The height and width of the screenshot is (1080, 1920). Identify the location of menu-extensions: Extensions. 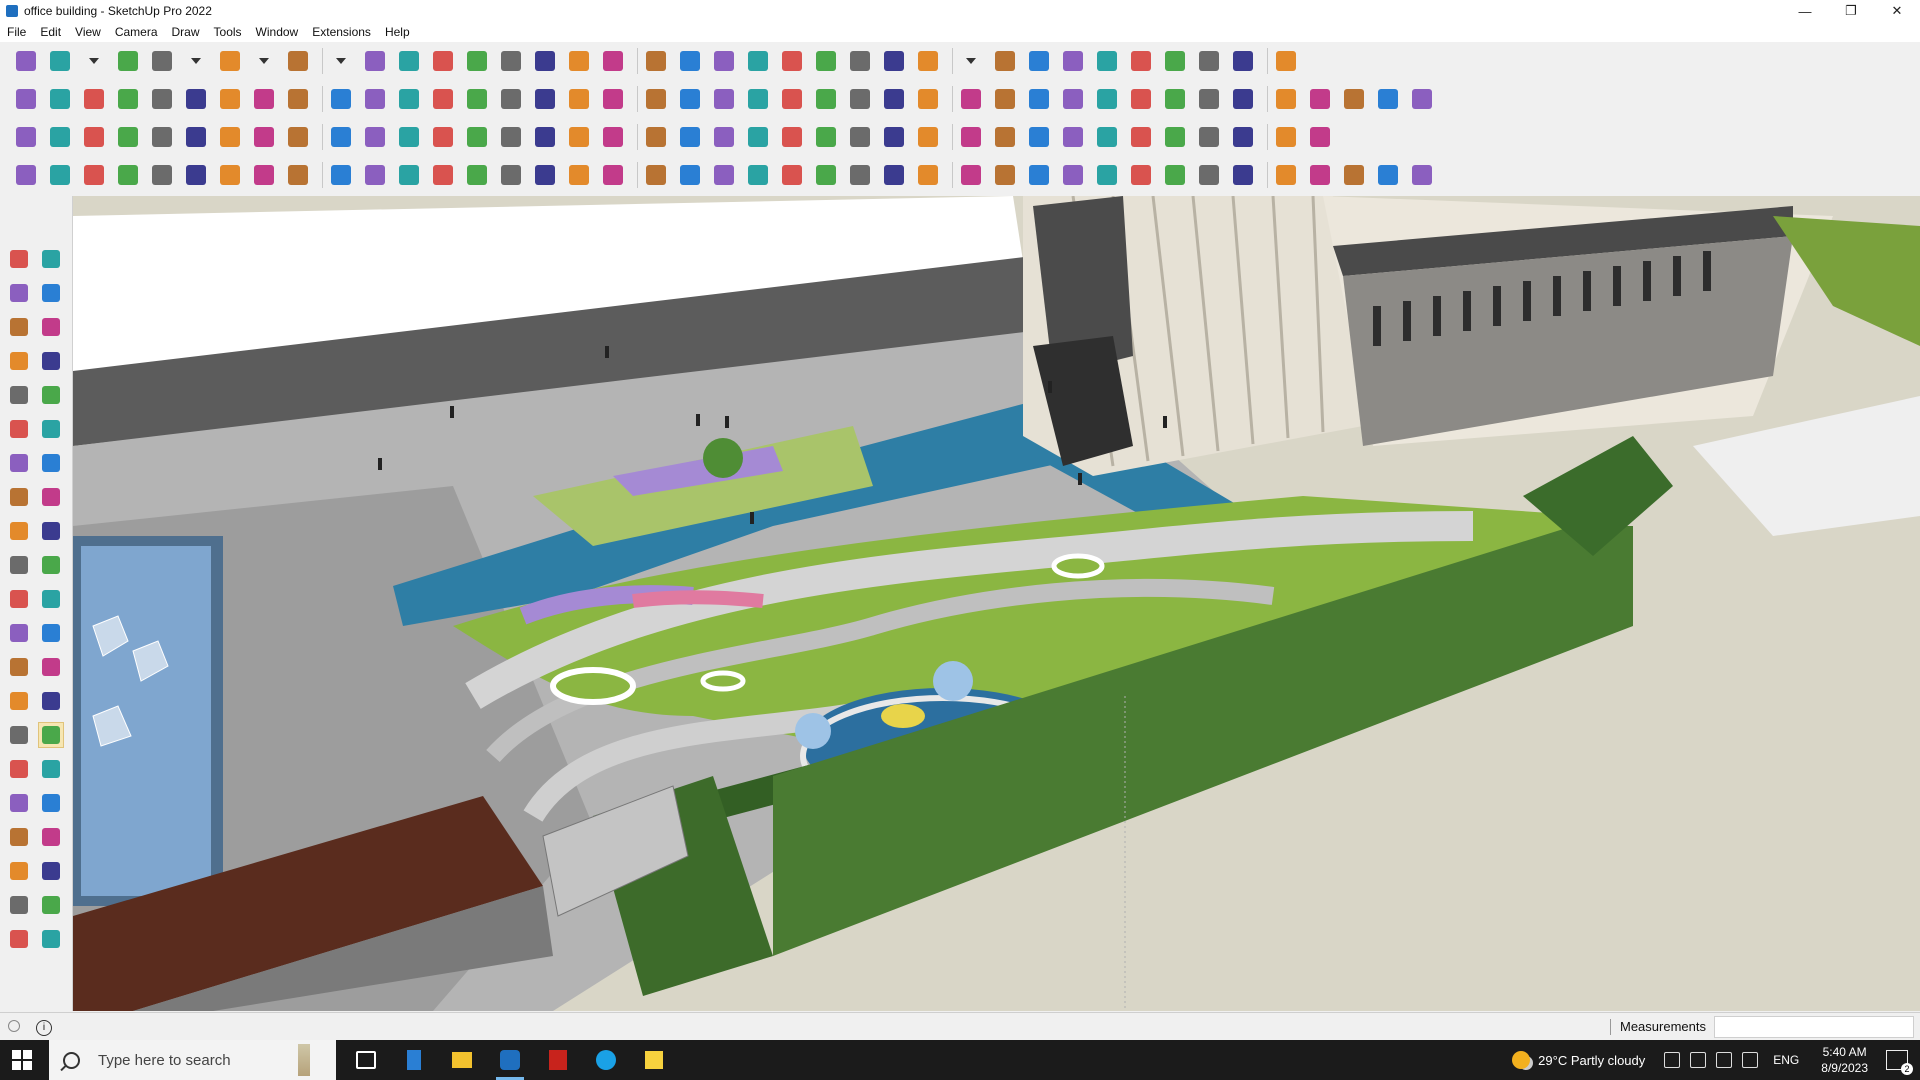
(341, 32).